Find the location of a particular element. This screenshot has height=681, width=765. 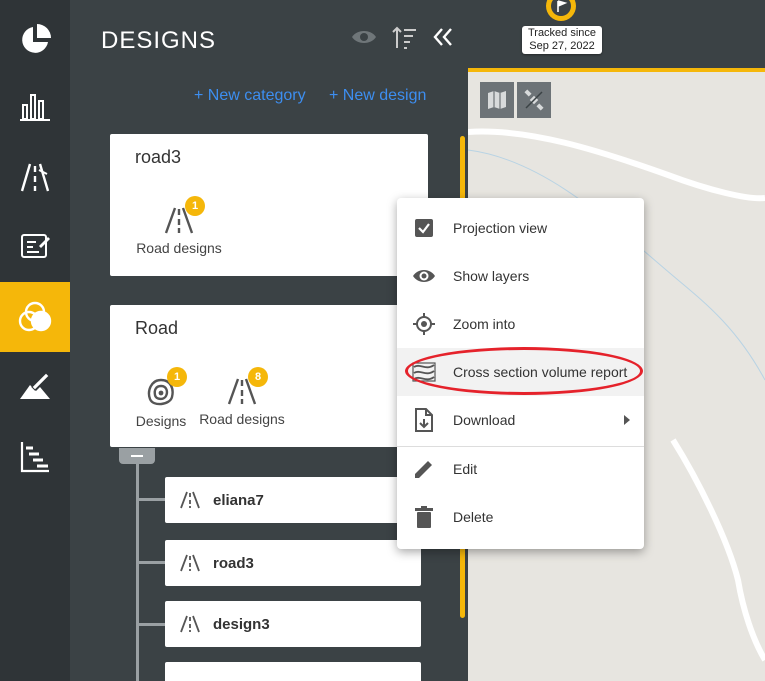

menu-item-projection-view: Projection view is located at coordinates (520, 228).